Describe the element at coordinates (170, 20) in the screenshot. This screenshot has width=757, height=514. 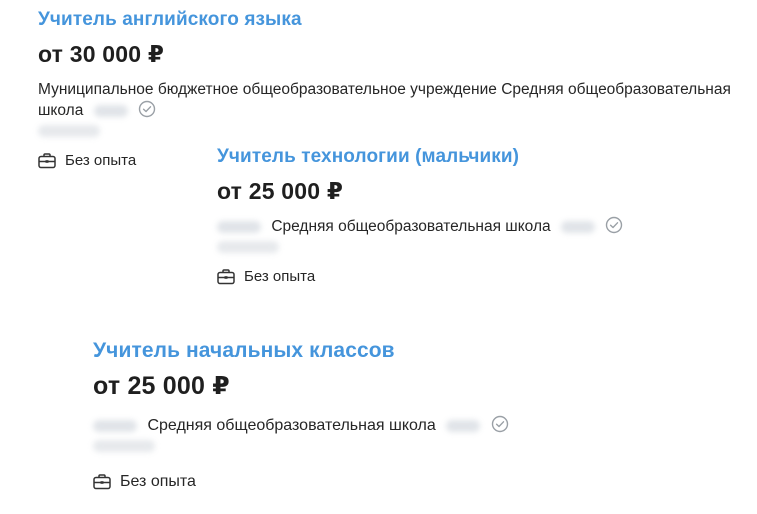
I see `vacancy-title-link: Учитель английского языка` at that location.